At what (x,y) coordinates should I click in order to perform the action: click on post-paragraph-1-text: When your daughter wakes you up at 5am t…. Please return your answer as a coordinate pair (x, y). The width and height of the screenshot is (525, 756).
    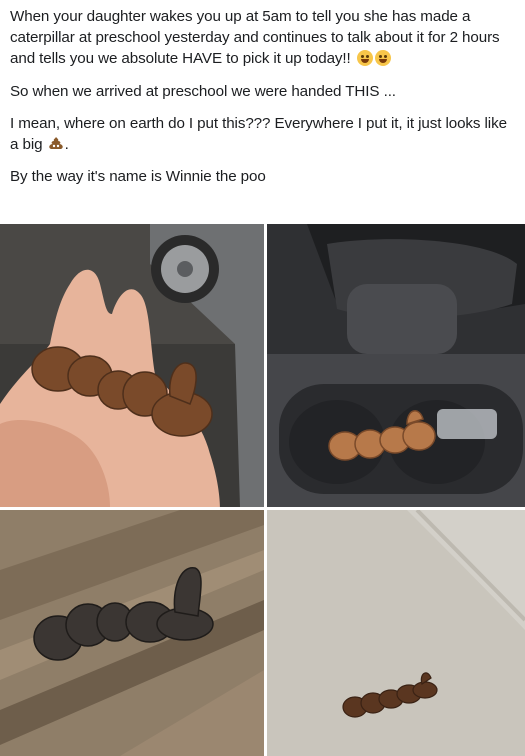
    Looking at the image, I should click on (255, 37).